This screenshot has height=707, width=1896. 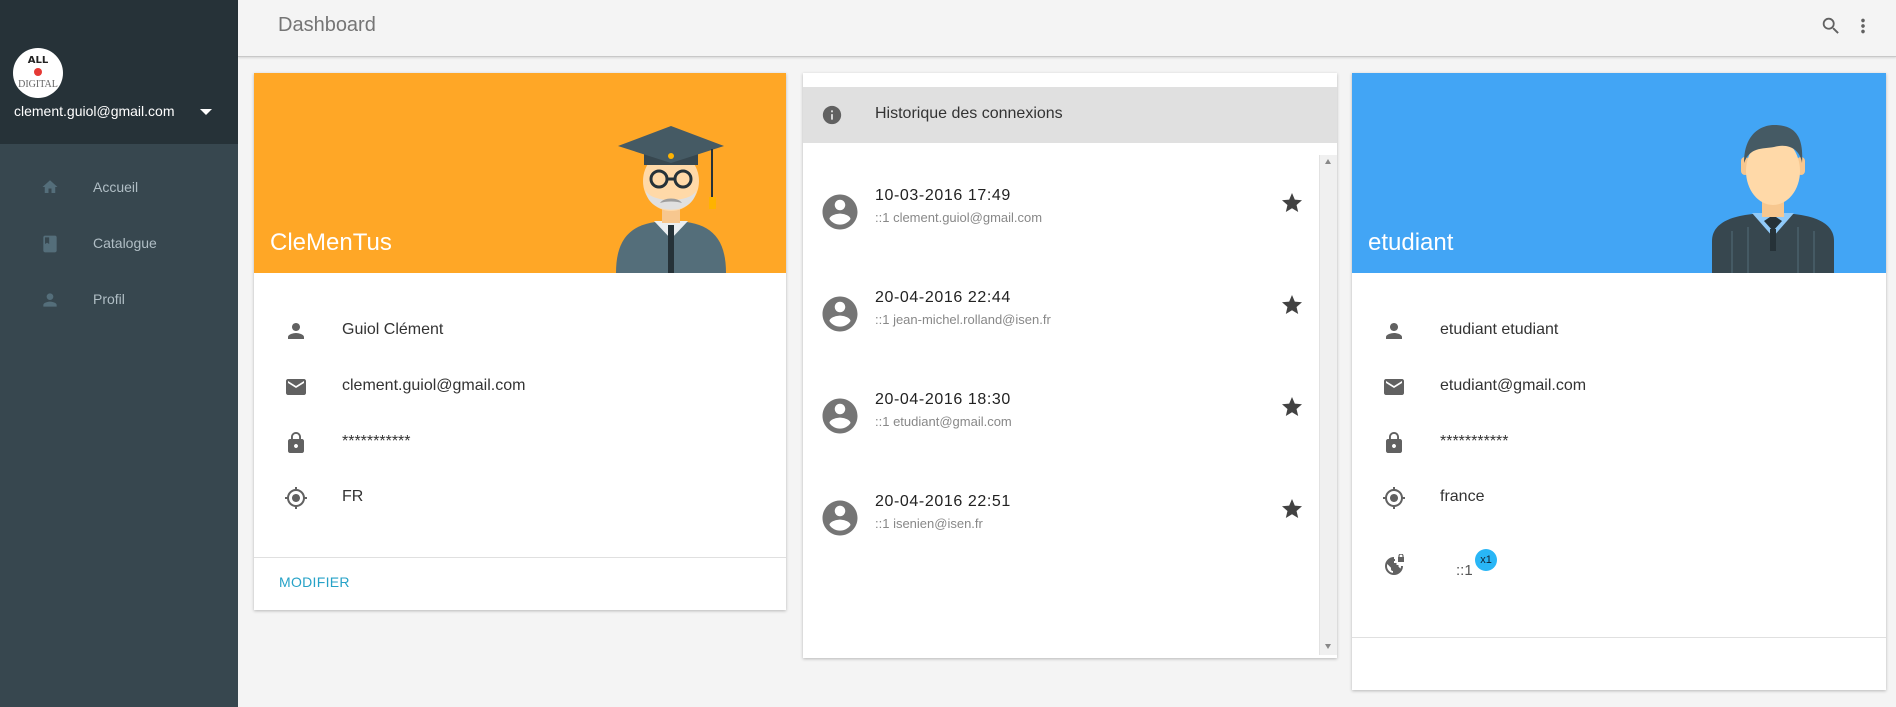 What do you see at coordinates (1067, 28) in the screenshot?
I see `top-bar: Dashboard` at bounding box center [1067, 28].